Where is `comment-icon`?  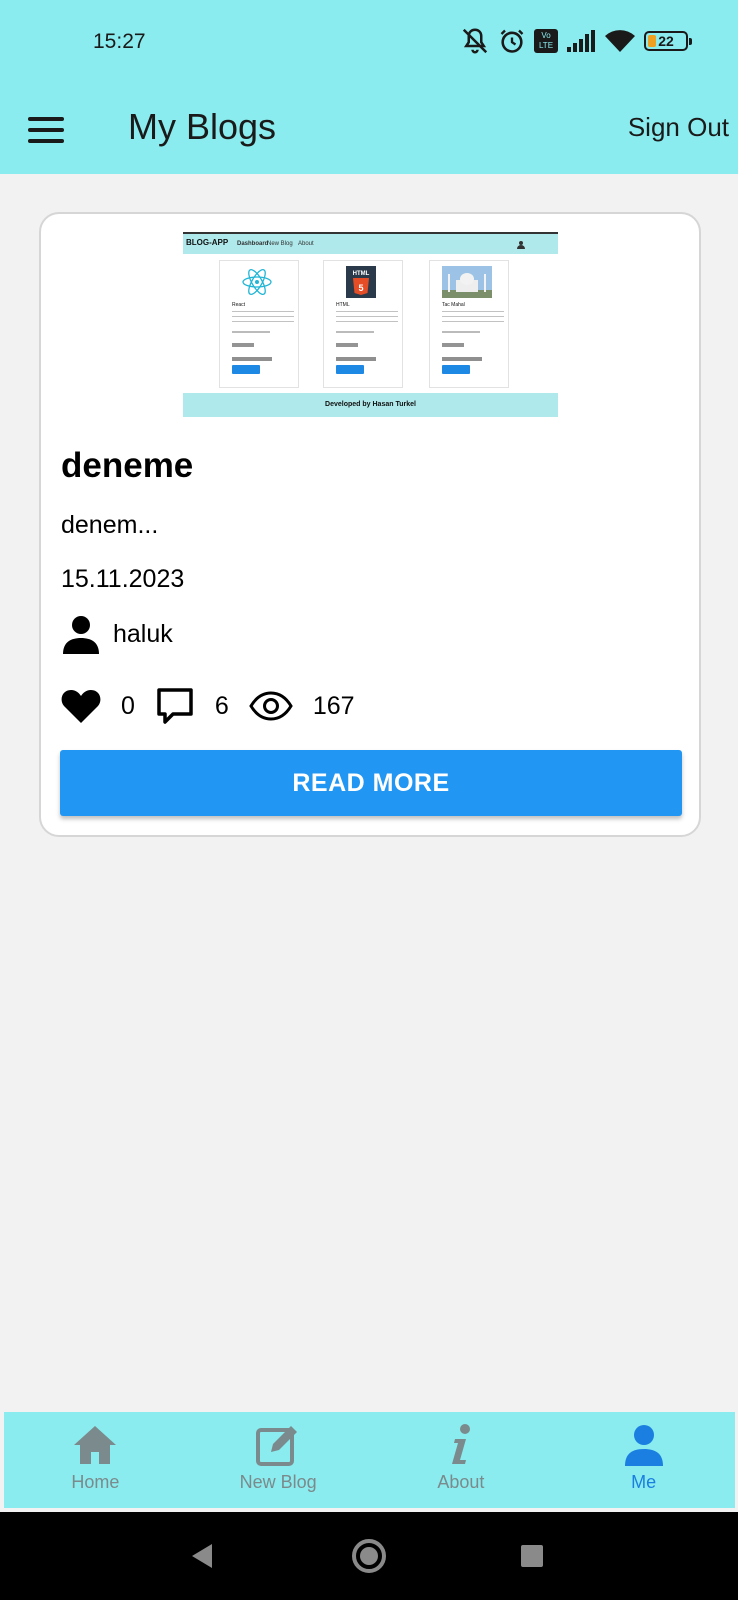
comment-icon is located at coordinates (175, 706).